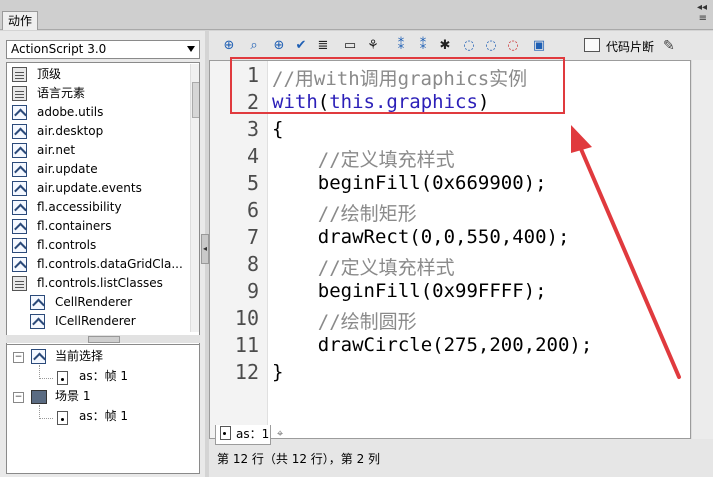 Image resolution: width=713 pixels, height=477 pixels. What do you see at coordinates (246, 318) in the screenshot?
I see `line-number: 10` at bounding box center [246, 318].